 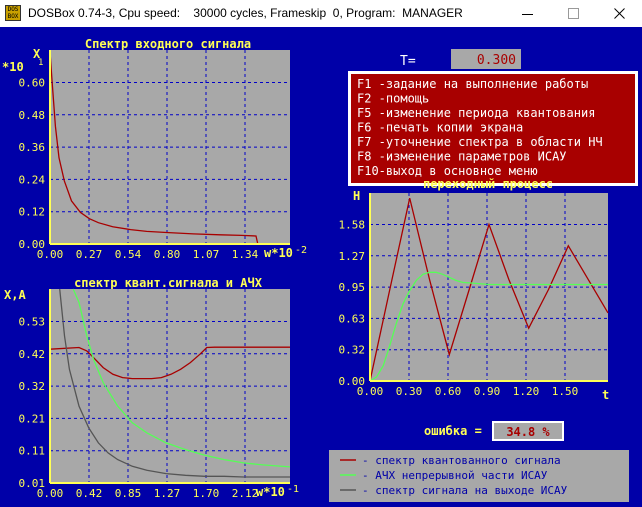 I want to click on transient-title: переходный процесс, so click(x=488, y=184).